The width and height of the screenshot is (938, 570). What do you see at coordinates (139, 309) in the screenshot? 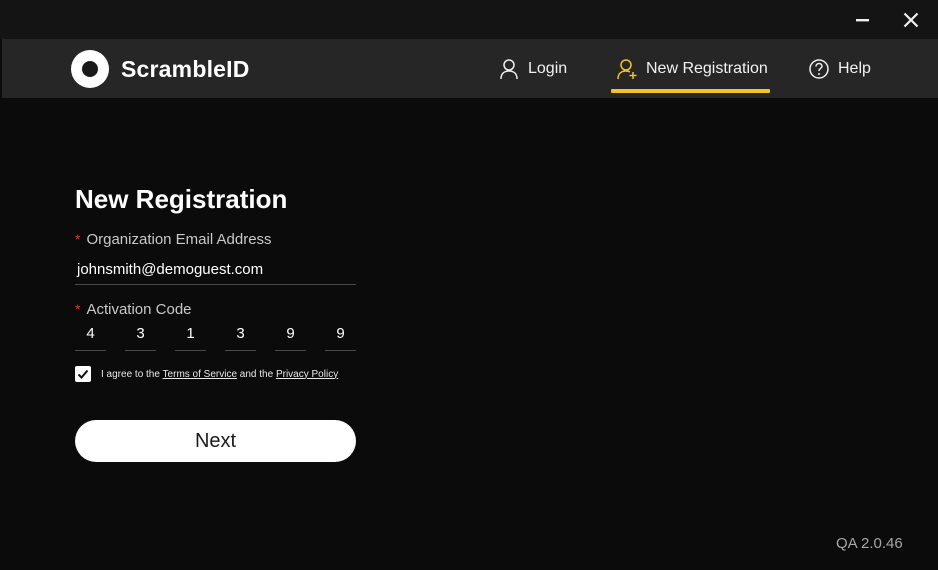
I see `activation-code-label-text: Activation Code` at bounding box center [139, 309].